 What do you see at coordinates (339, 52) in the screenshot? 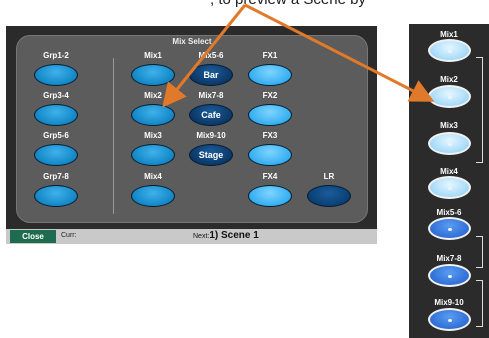
I see `arrow-to-strip` at bounding box center [339, 52].